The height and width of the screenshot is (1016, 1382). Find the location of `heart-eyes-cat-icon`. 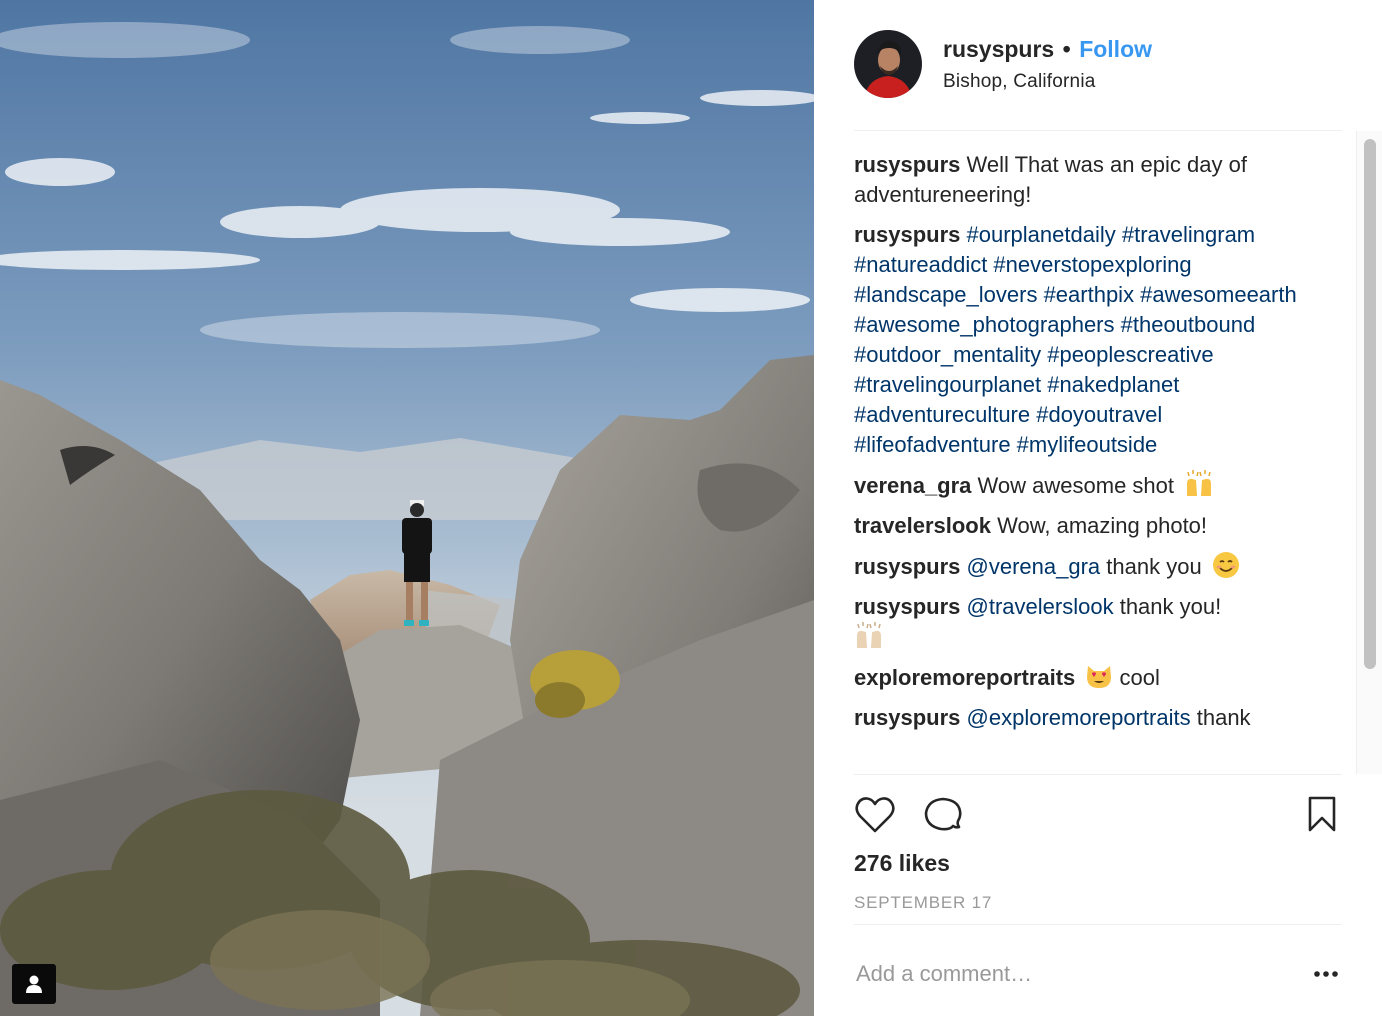

heart-eyes-cat-icon is located at coordinates (1099, 677).